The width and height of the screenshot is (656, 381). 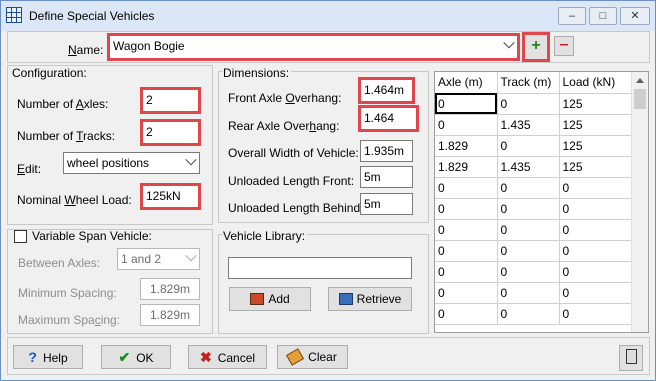 What do you see at coordinates (320, 268) in the screenshot?
I see `vehicle-library-input` at bounding box center [320, 268].